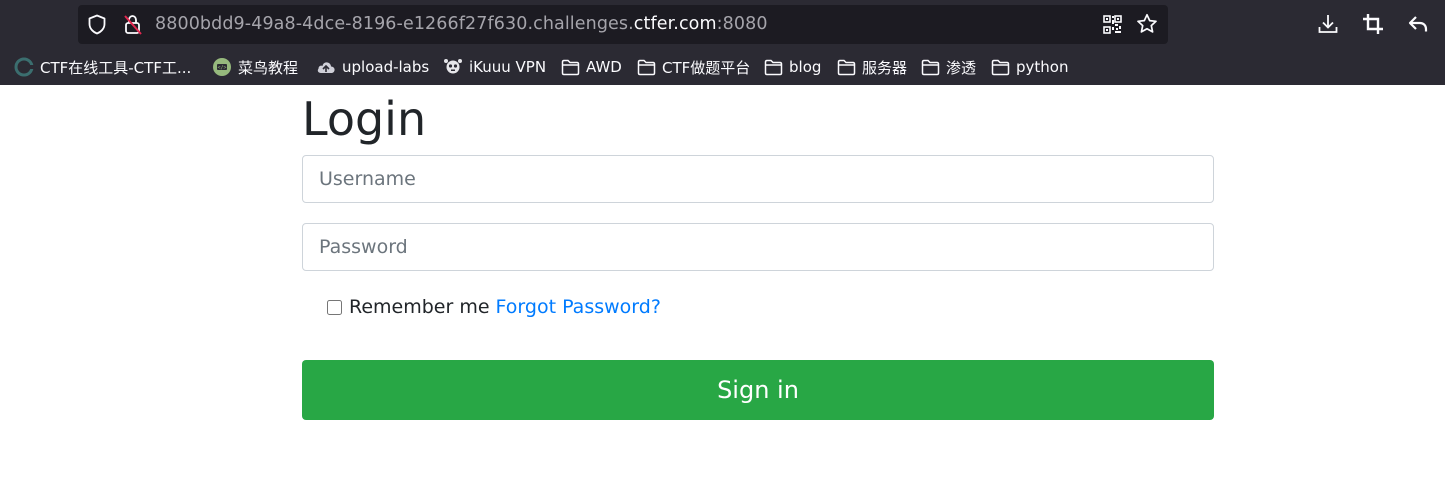 The width and height of the screenshot is (1445, 492). Describe the element at coordinates (805, 67) in the screenshot. I see `bookmark-label: blog` at that location.